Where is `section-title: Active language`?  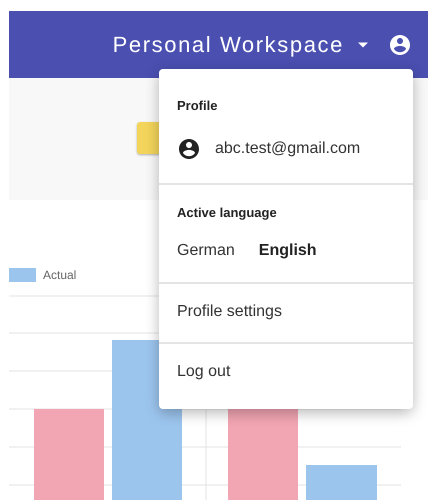 section-title: Active language is located at coordinates (227, 212).